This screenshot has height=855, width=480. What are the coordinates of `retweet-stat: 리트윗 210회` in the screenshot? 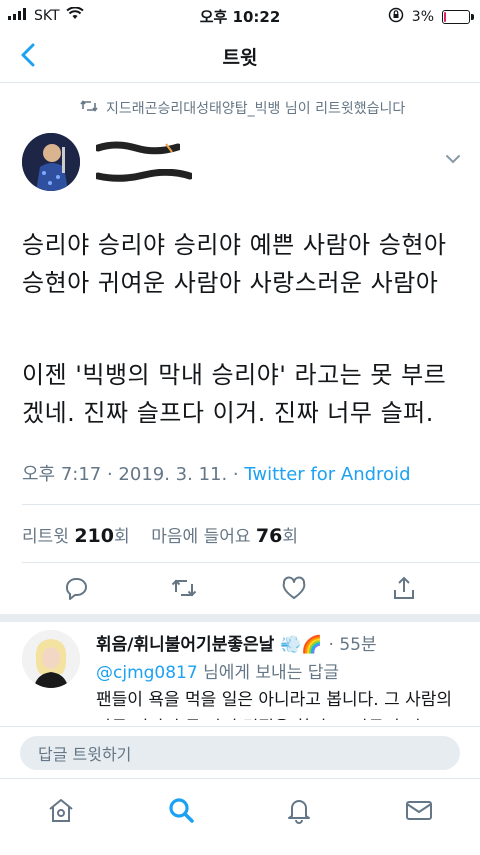 It's located at (76, 536).